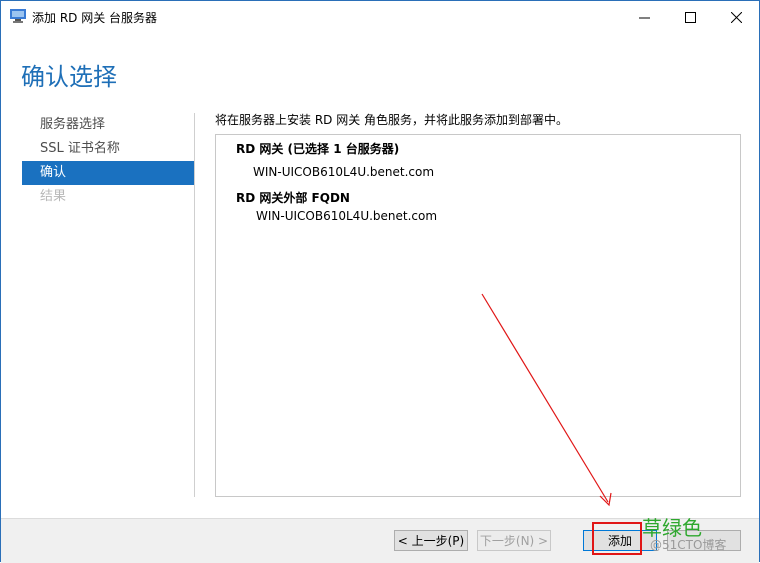 Image resolution: width=760 pixels, height=563 pixels. What do you see at coordinates (617, 538) in the screenshot?
I see `annotation-highlight-box` at bounding box center [617, 538].